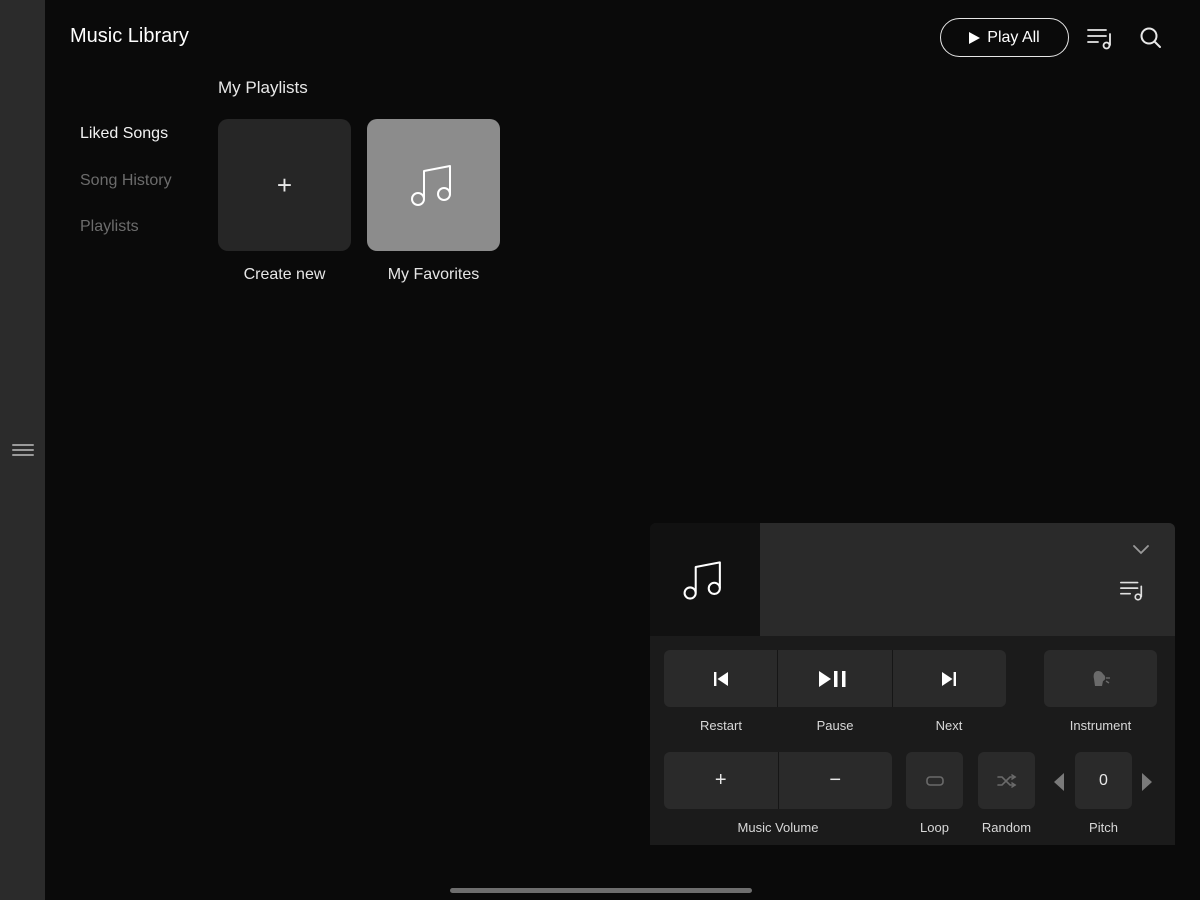 The height and width of the screenshot is (900, 1200). I want to click on instrument-label: Instrument, so click(1100, 725).